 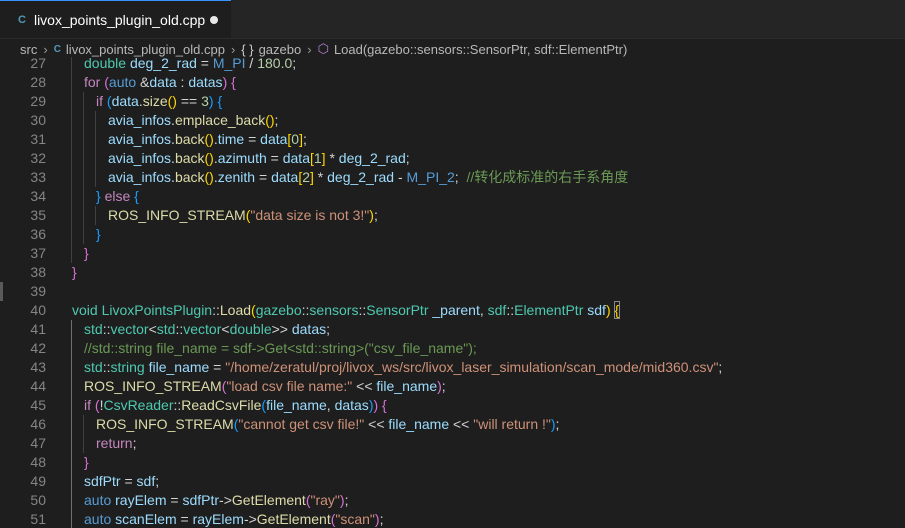 I want to click on chevron-right-icon: ›, so click(x=233, y=49).